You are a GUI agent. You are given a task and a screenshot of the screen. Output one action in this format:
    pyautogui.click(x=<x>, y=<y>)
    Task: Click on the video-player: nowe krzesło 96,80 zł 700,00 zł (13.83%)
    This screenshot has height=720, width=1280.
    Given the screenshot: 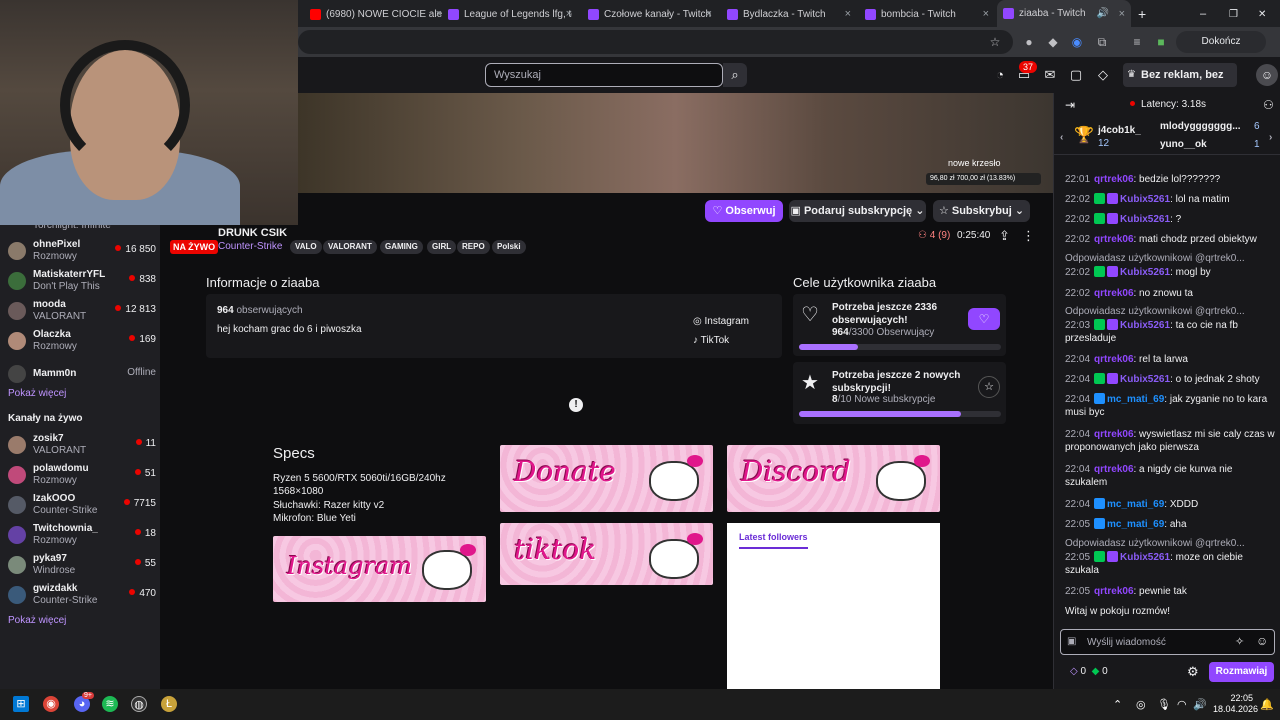 What is the action you would take?
    pyautogui.click(x=675, y=143)
    